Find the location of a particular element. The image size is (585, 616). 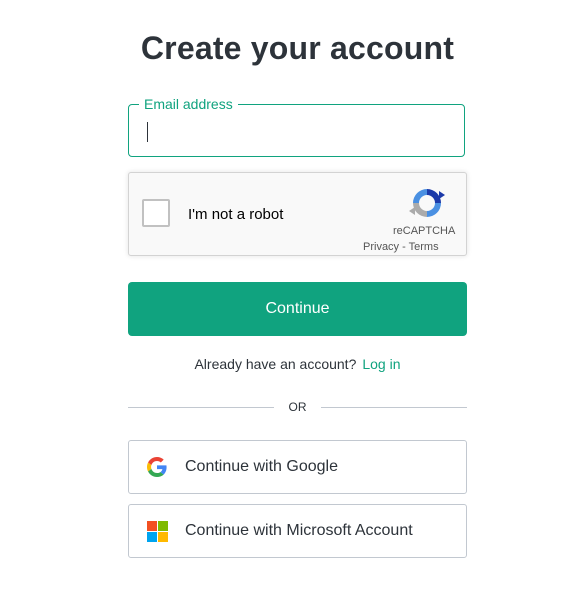

microsoft-button-label: Continue with Microsoft Account is located at coordinates (299, 530).